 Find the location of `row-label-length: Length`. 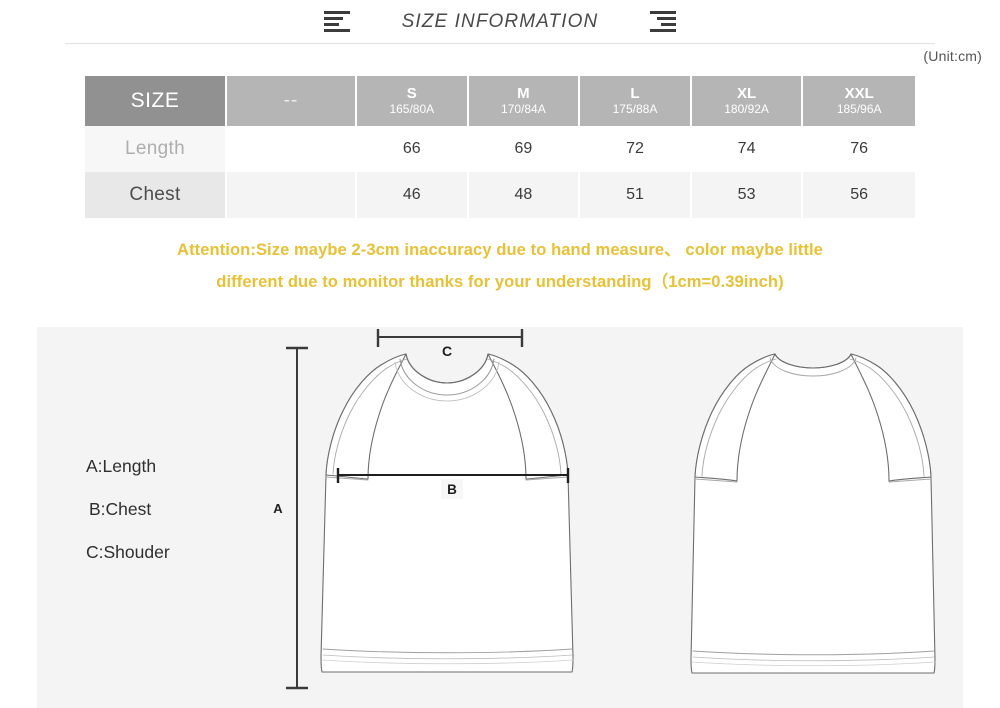

row-label-length: Length is located at coordinates (156, 149).